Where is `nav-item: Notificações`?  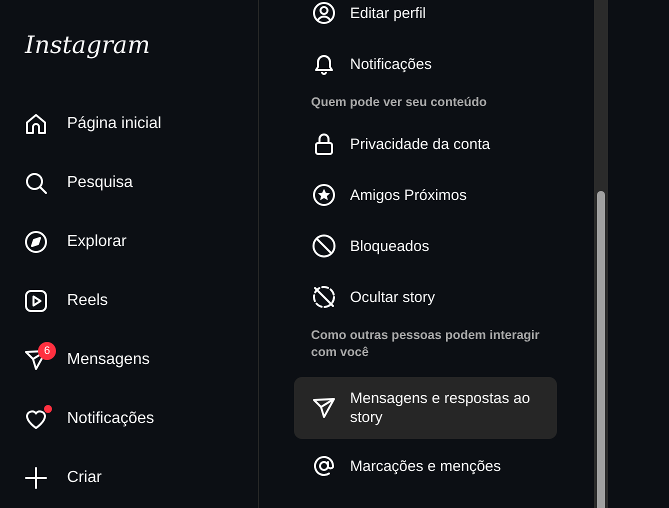 nav-item: Notificações is located at coordinates (117, 419).